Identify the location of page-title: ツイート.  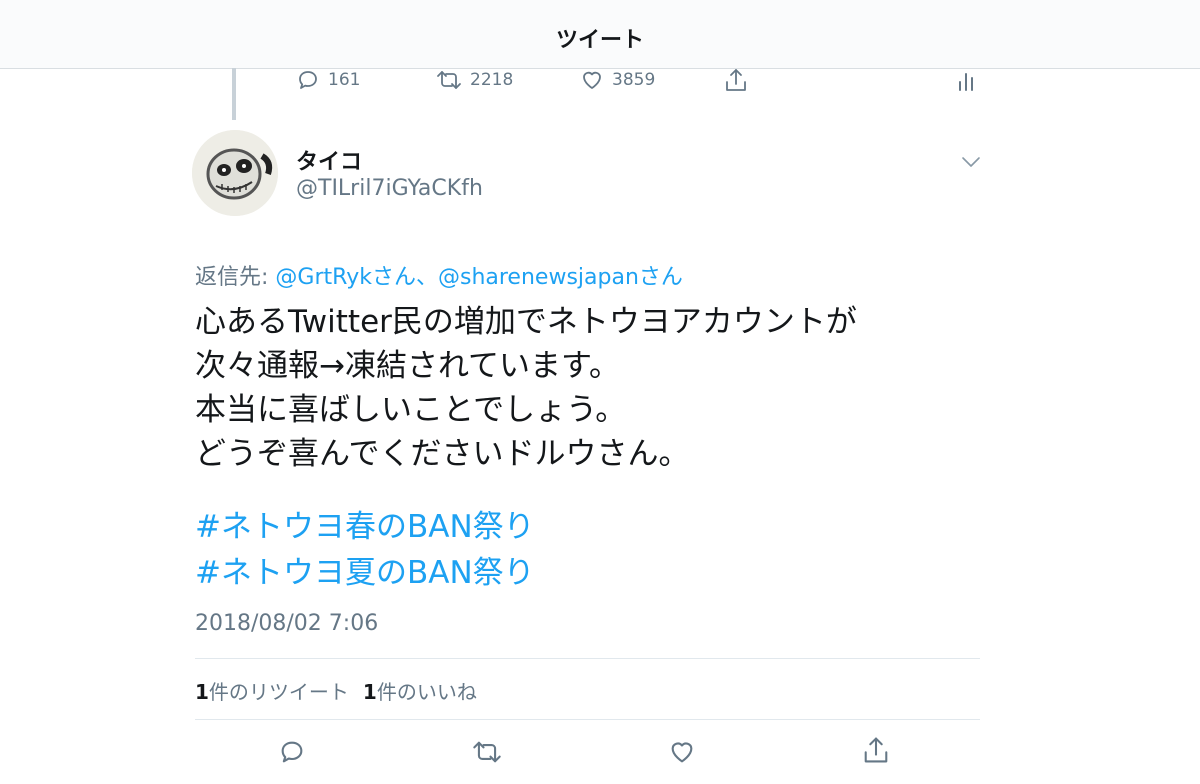
(599, 40).